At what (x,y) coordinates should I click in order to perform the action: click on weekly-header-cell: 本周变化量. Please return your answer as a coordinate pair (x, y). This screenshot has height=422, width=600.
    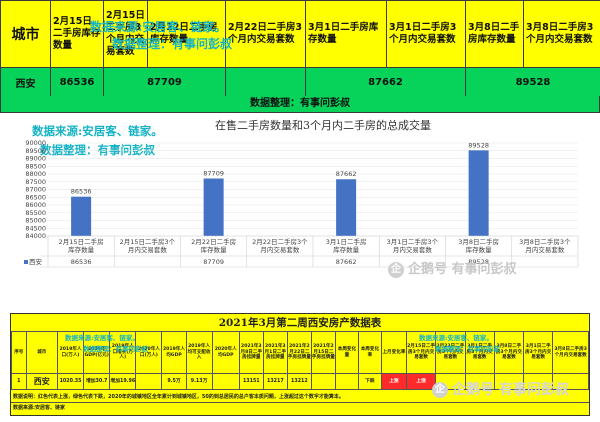
    Looking at the image, I should click on (346, 352).